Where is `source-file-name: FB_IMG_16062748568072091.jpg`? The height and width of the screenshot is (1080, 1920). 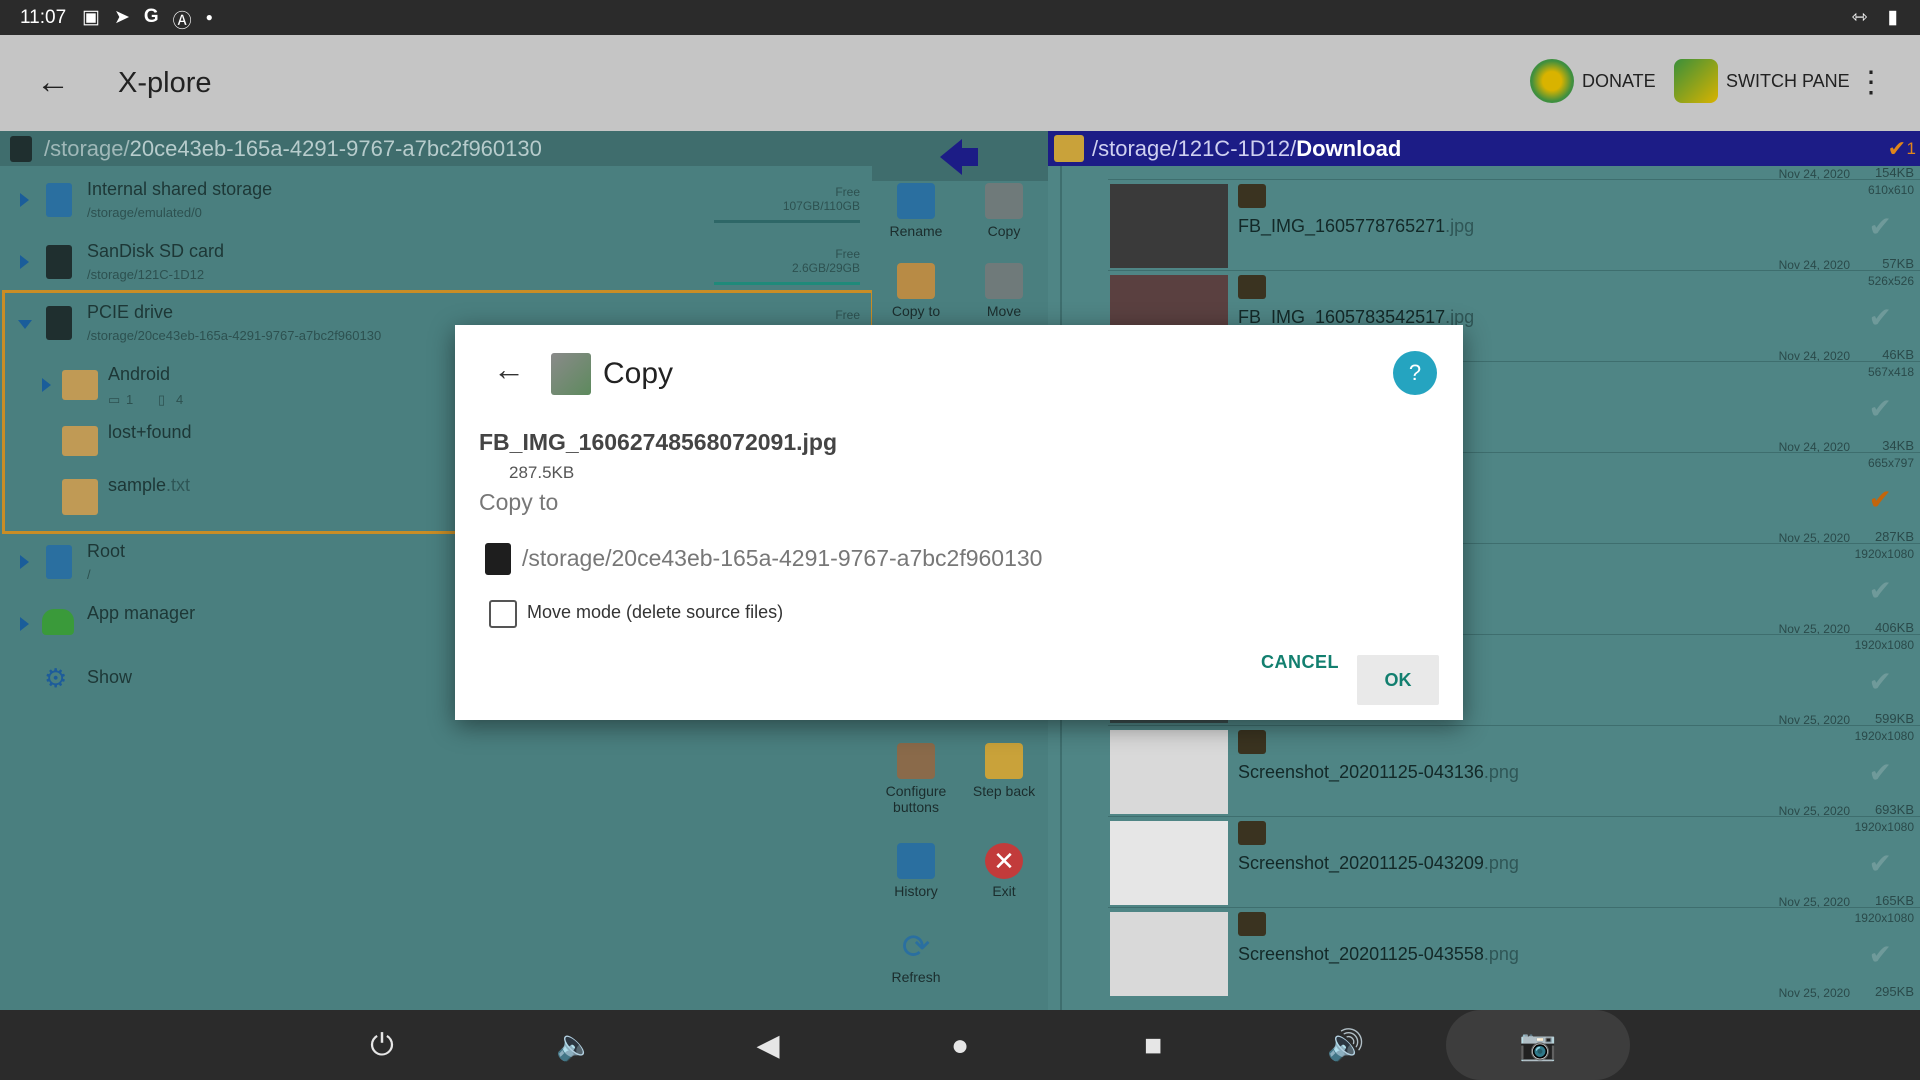 source-file-name: FB_IMG_16062748568072091.jpg is located at coordinates (658, 442).